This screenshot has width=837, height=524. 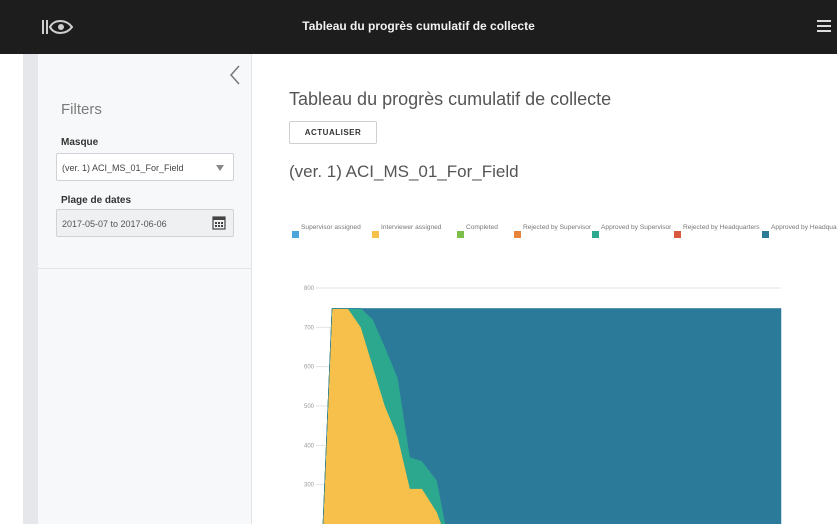 What do you see at coordinates (309, 486) in the screenshot?
I see `y-tick-label: 300` at bounding box center [309, 486].